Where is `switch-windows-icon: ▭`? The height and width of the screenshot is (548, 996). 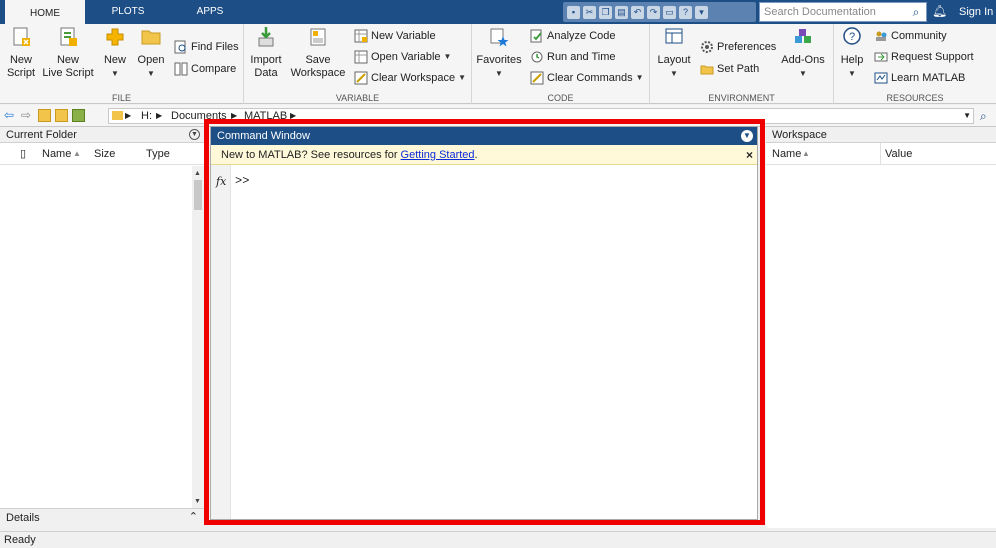
switch-windows-icon: ▭ is located at coordinates (669, 12).